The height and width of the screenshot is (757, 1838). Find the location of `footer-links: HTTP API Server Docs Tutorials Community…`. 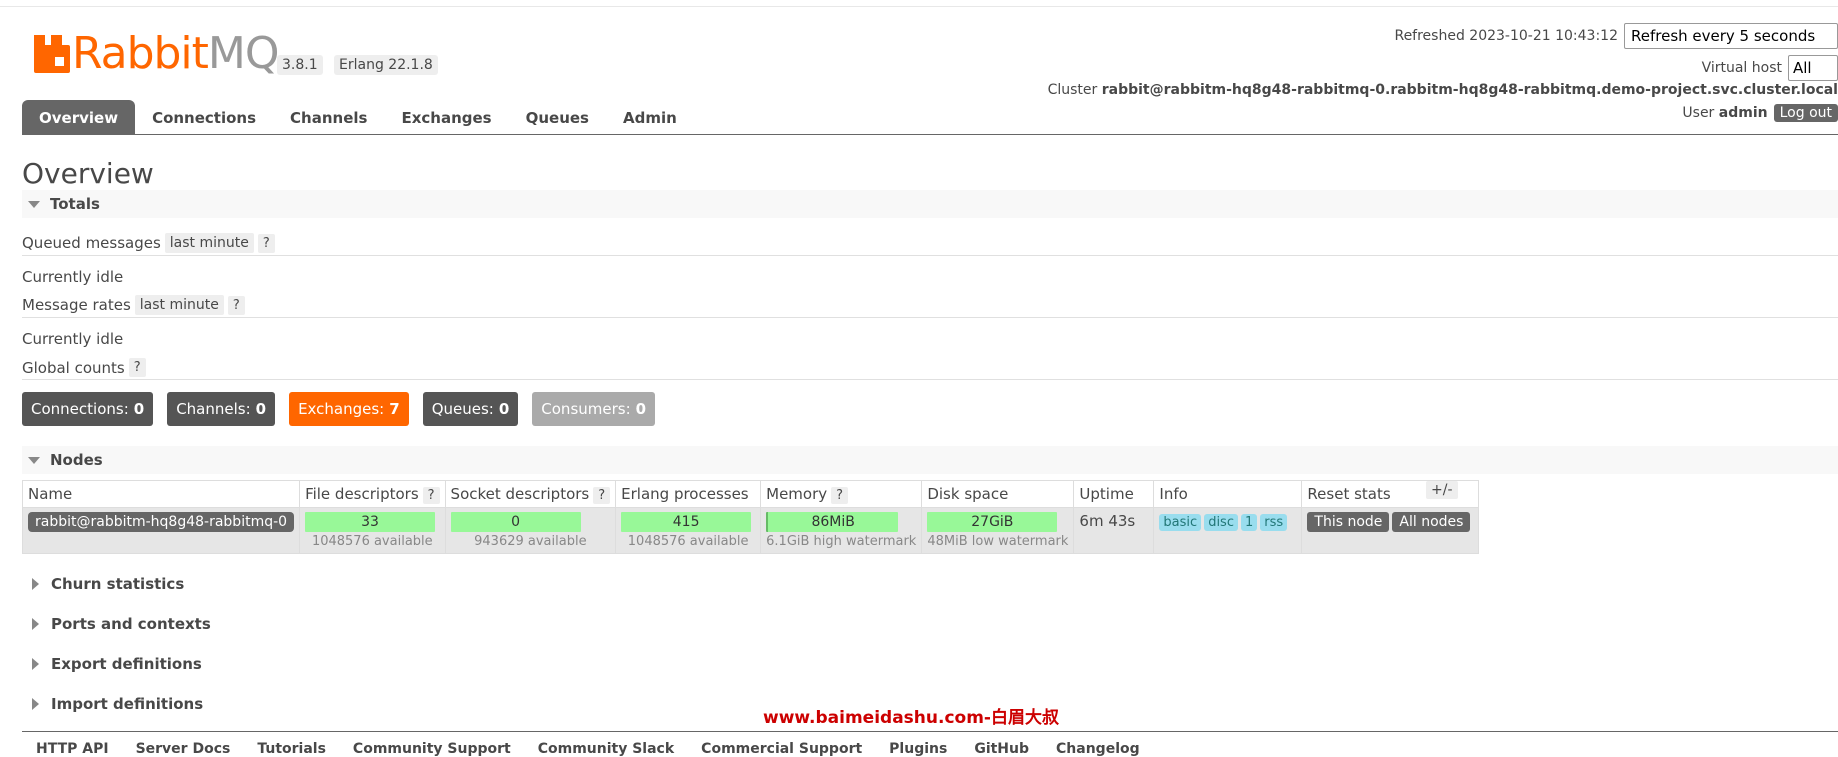

footer-links: HTTP API Server Docs Tutorials Community… is located at coordinates (601, 749).